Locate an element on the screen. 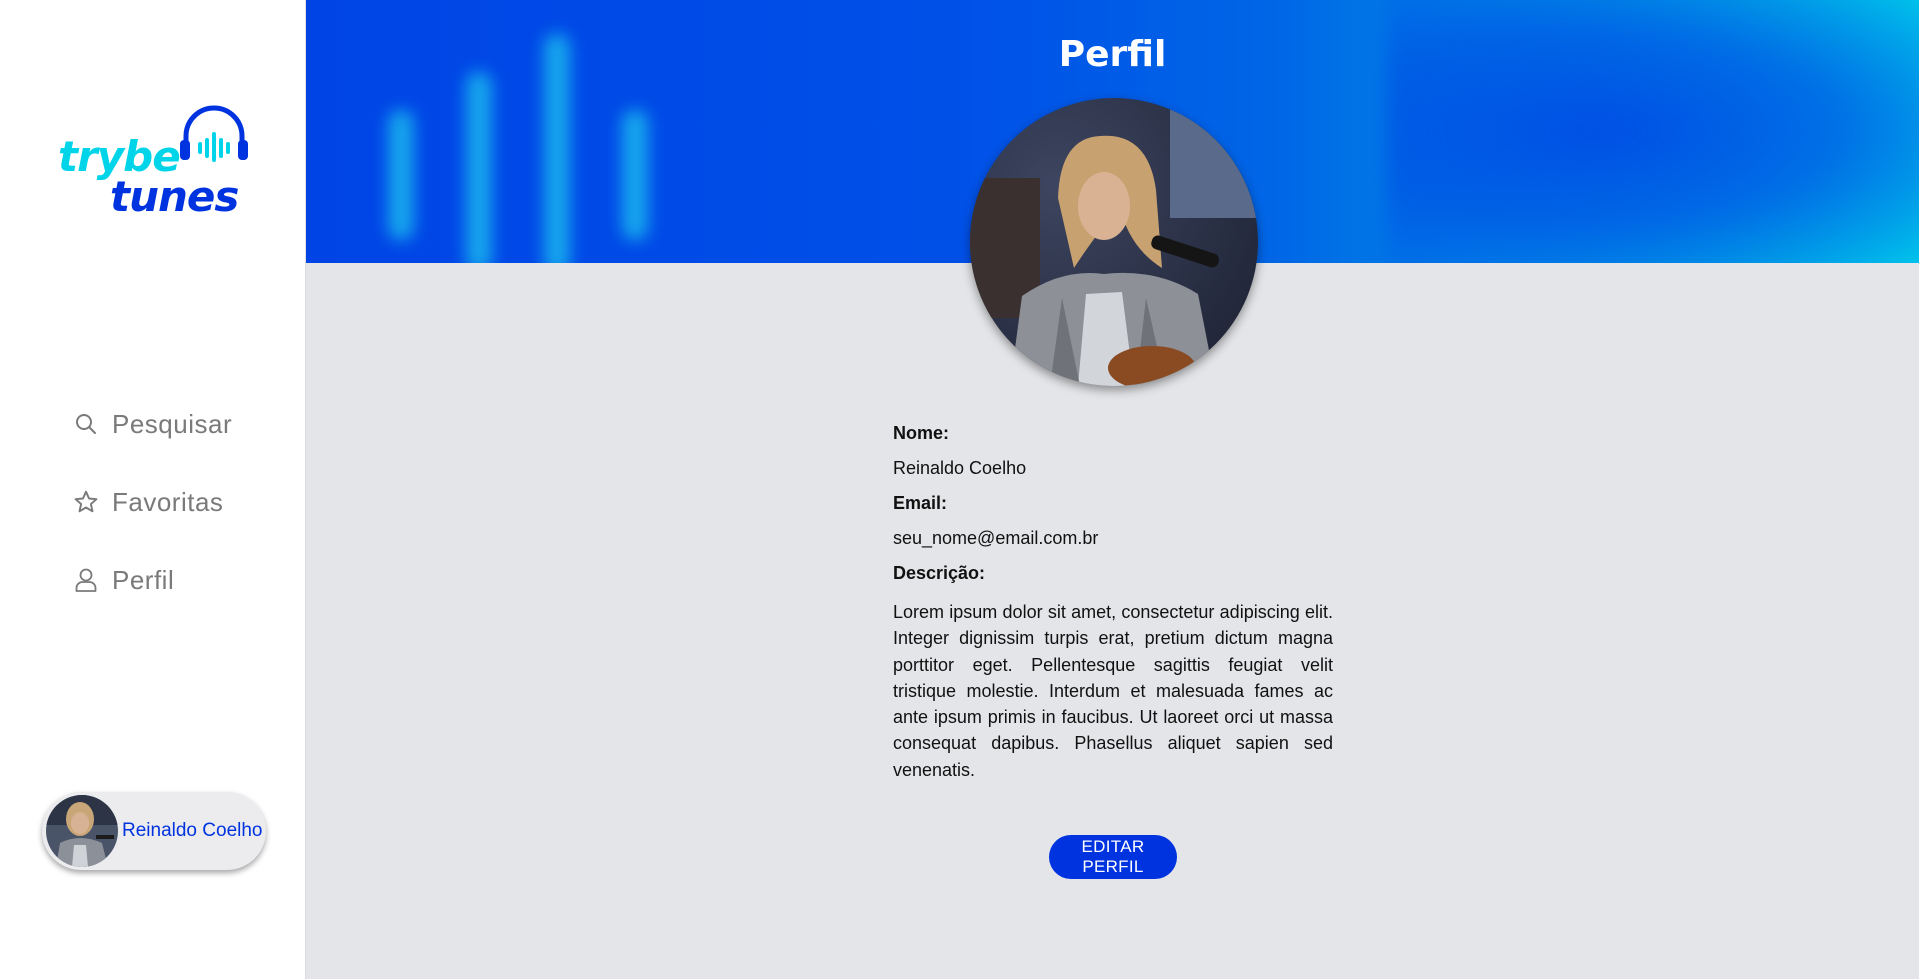 Image resolution: width=1919 pixels, height=979 pixels. sidebar-nav: Pesquisar Favoritas Perfil is located at coordinates (152, 521).